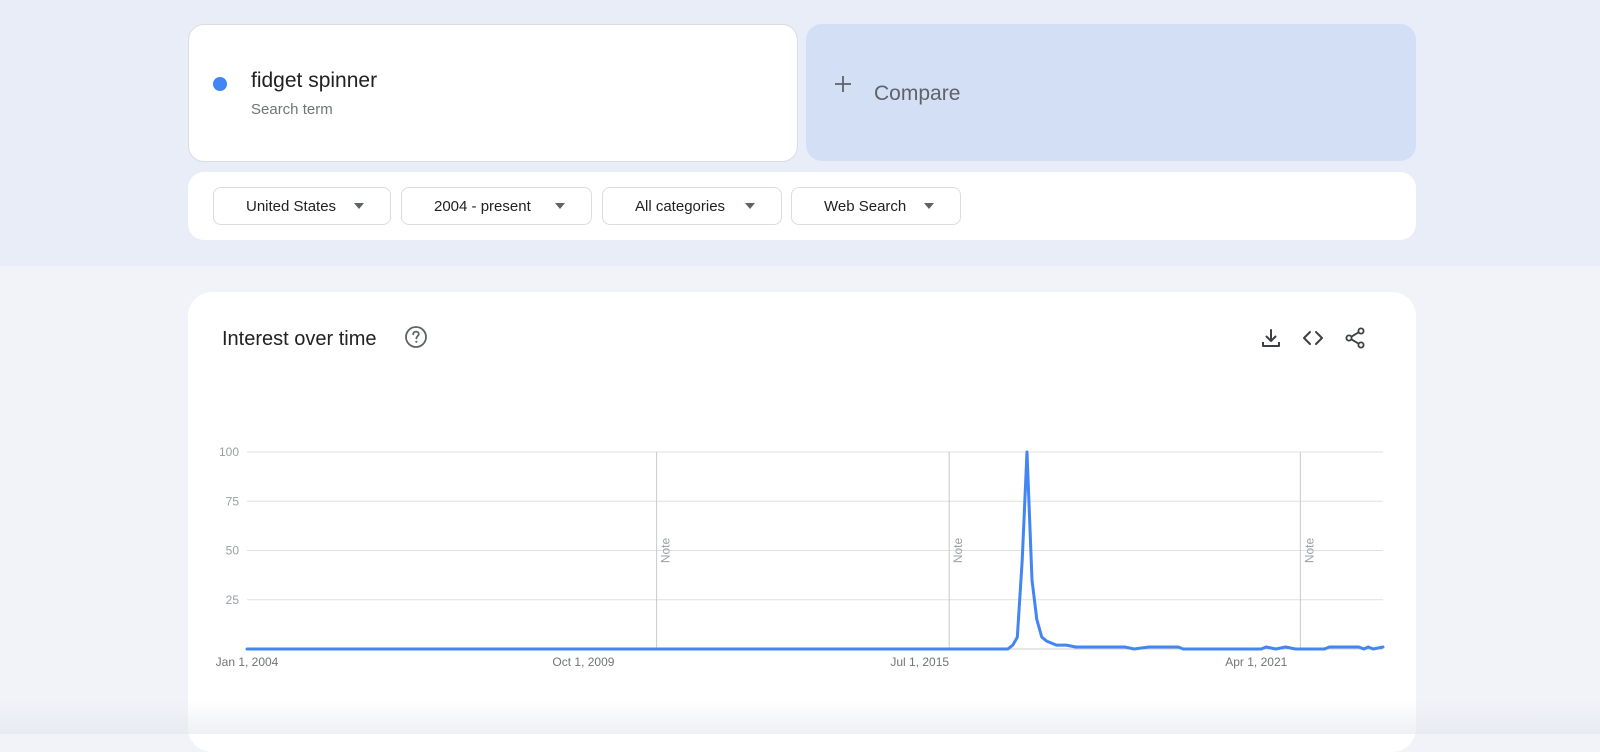 The width and height of the screenshot is (1600, 752). I want to click on compare-label: Compare, so click(917, 93).